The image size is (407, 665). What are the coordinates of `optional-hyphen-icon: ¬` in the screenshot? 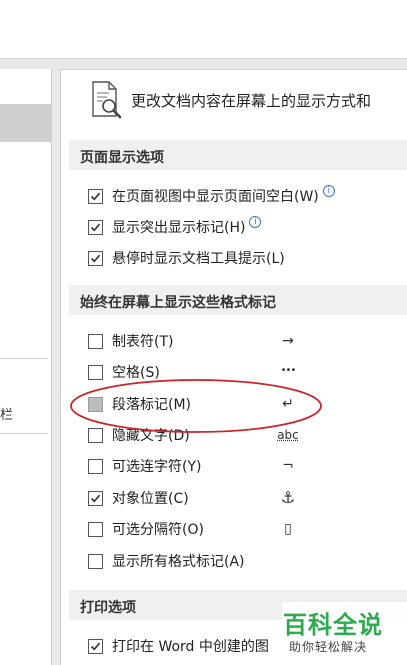 It's located at (288, 466).